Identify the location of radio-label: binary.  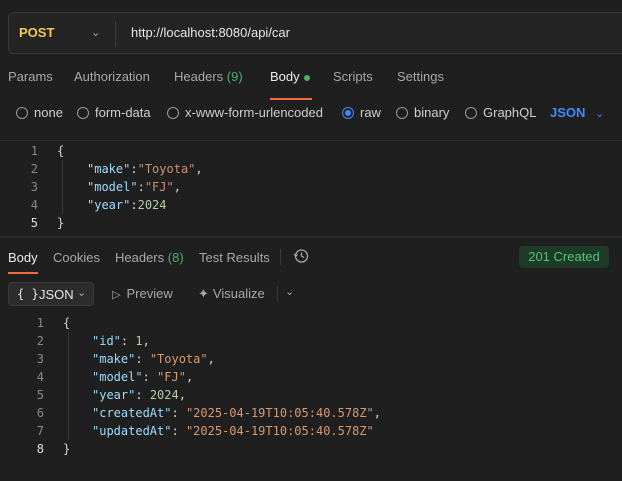
(432, 112).